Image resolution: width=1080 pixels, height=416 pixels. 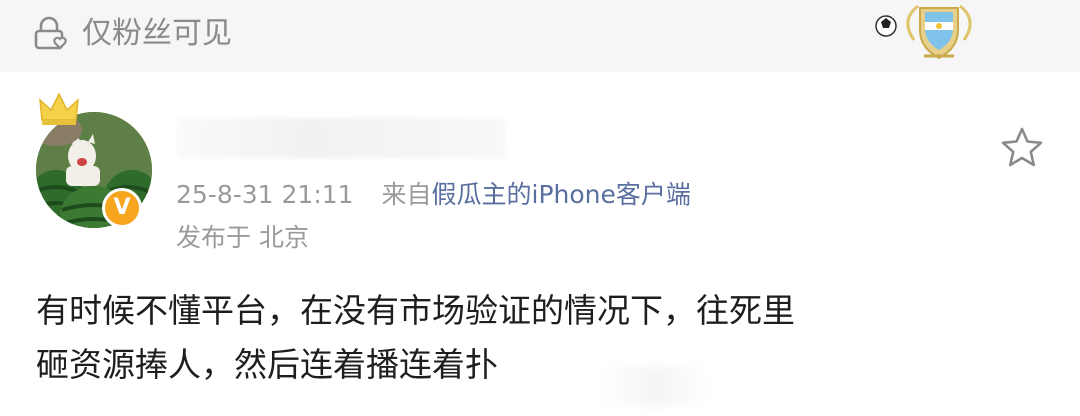 I want to click on star-icon, so click(x=1022, y=147).